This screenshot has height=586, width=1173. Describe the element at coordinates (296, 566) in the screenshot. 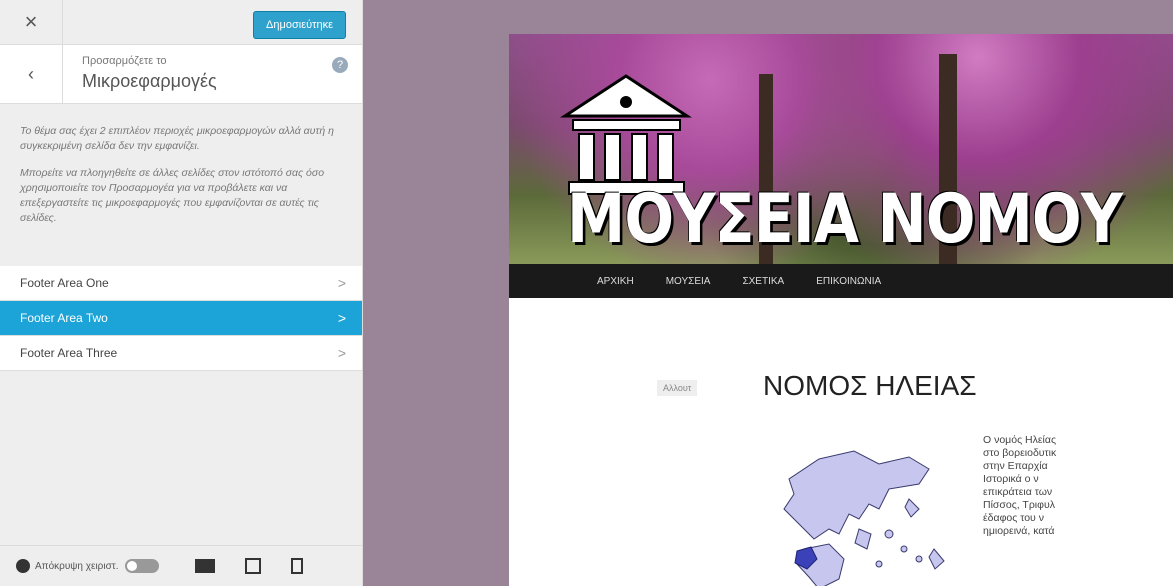

I see `mobile-preview-icon` at that location.